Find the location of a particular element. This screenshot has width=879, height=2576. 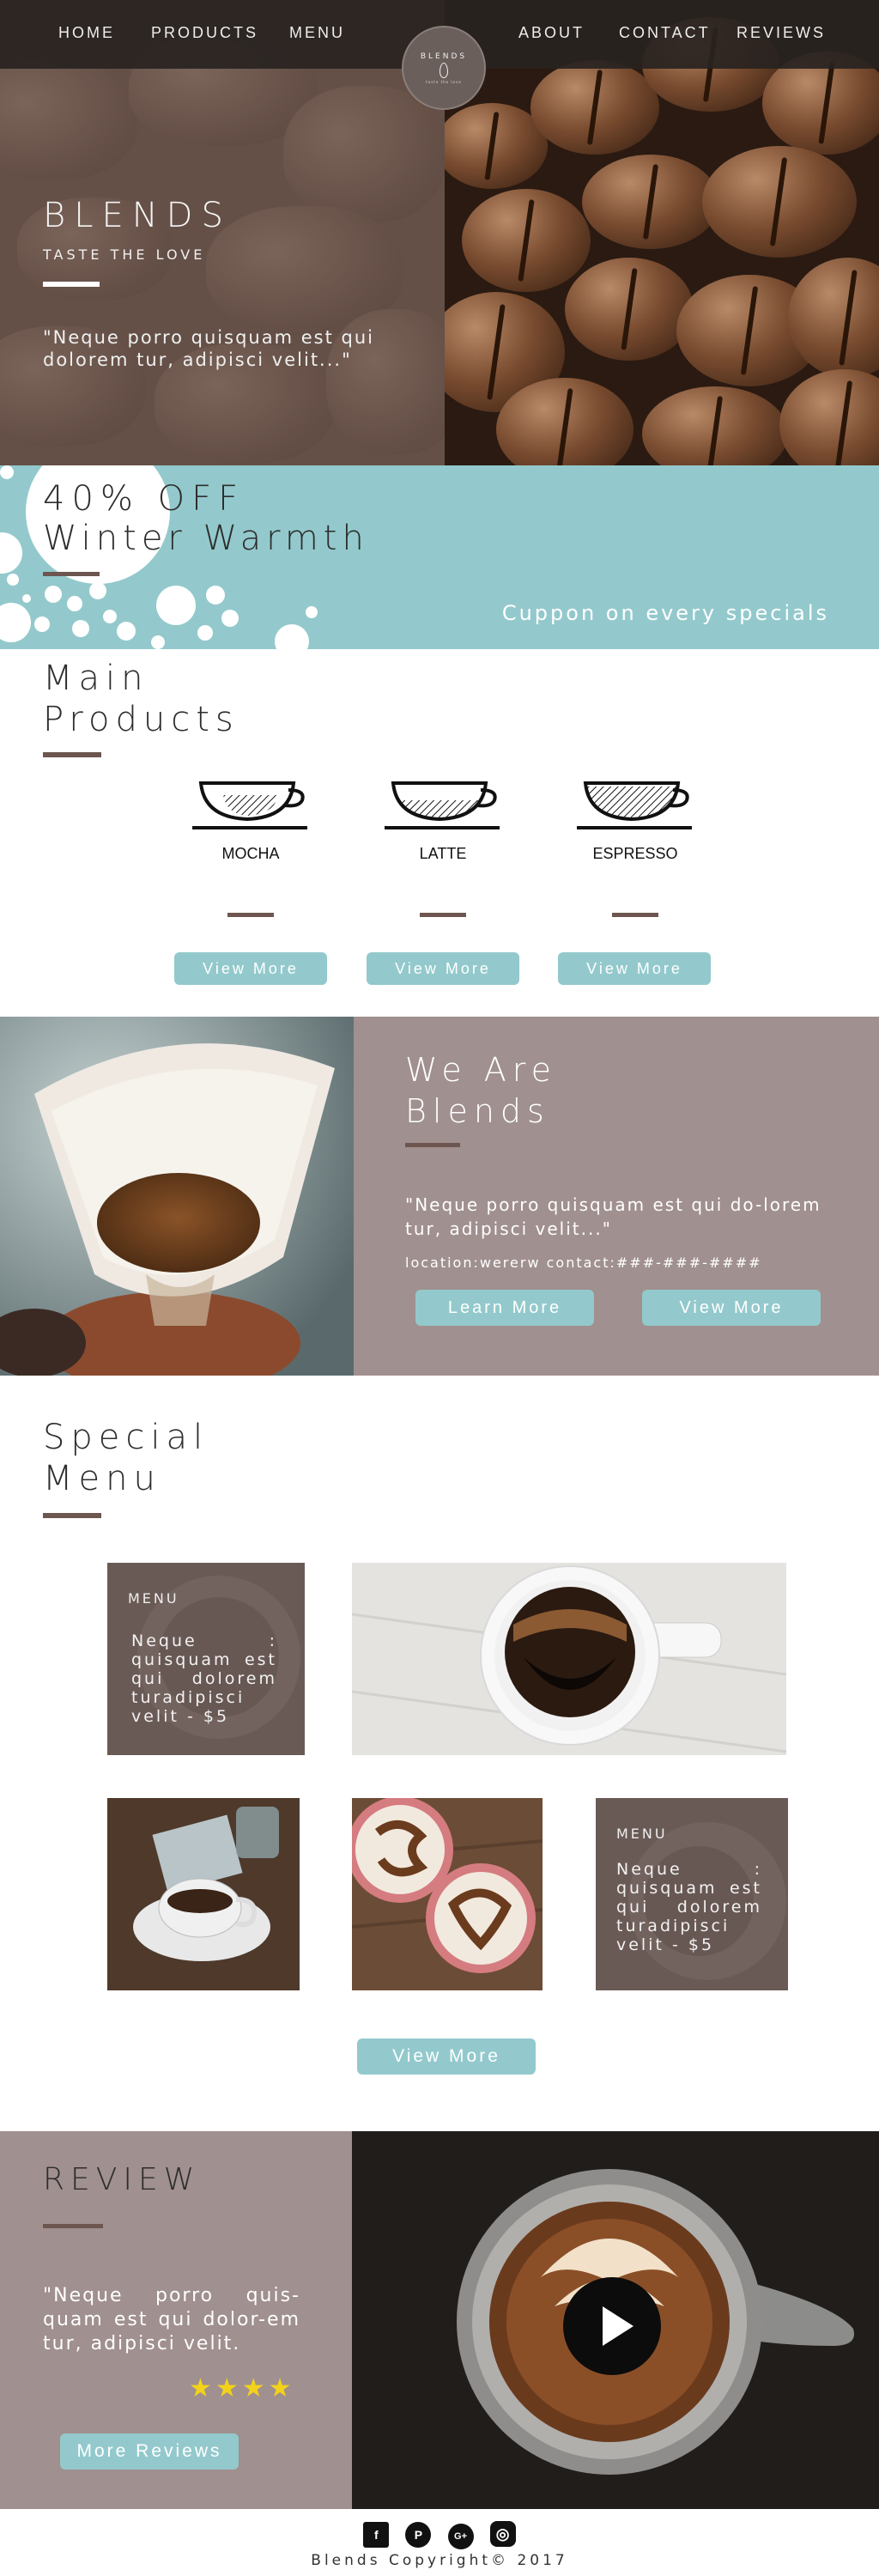

products-heading-line2: Products is located at coordinates (141, 719).